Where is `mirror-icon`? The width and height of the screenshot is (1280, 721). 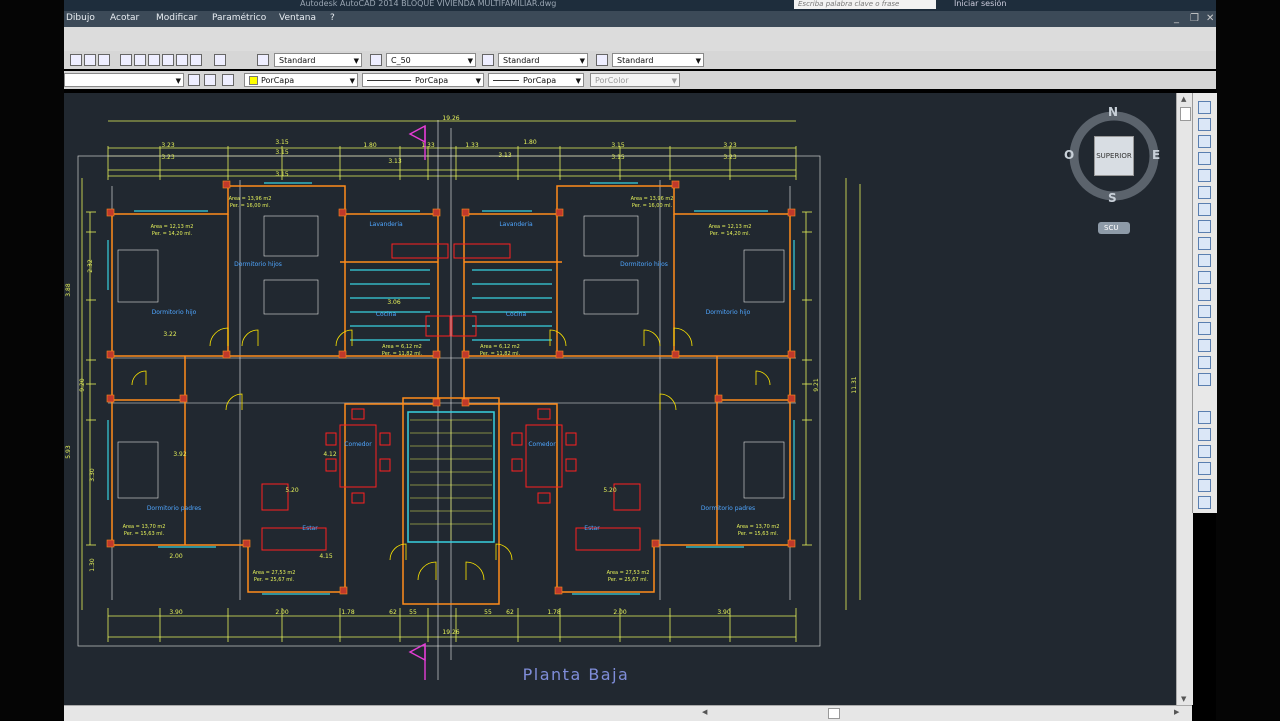 mirror-icon is located at coordinates (1204, 141).